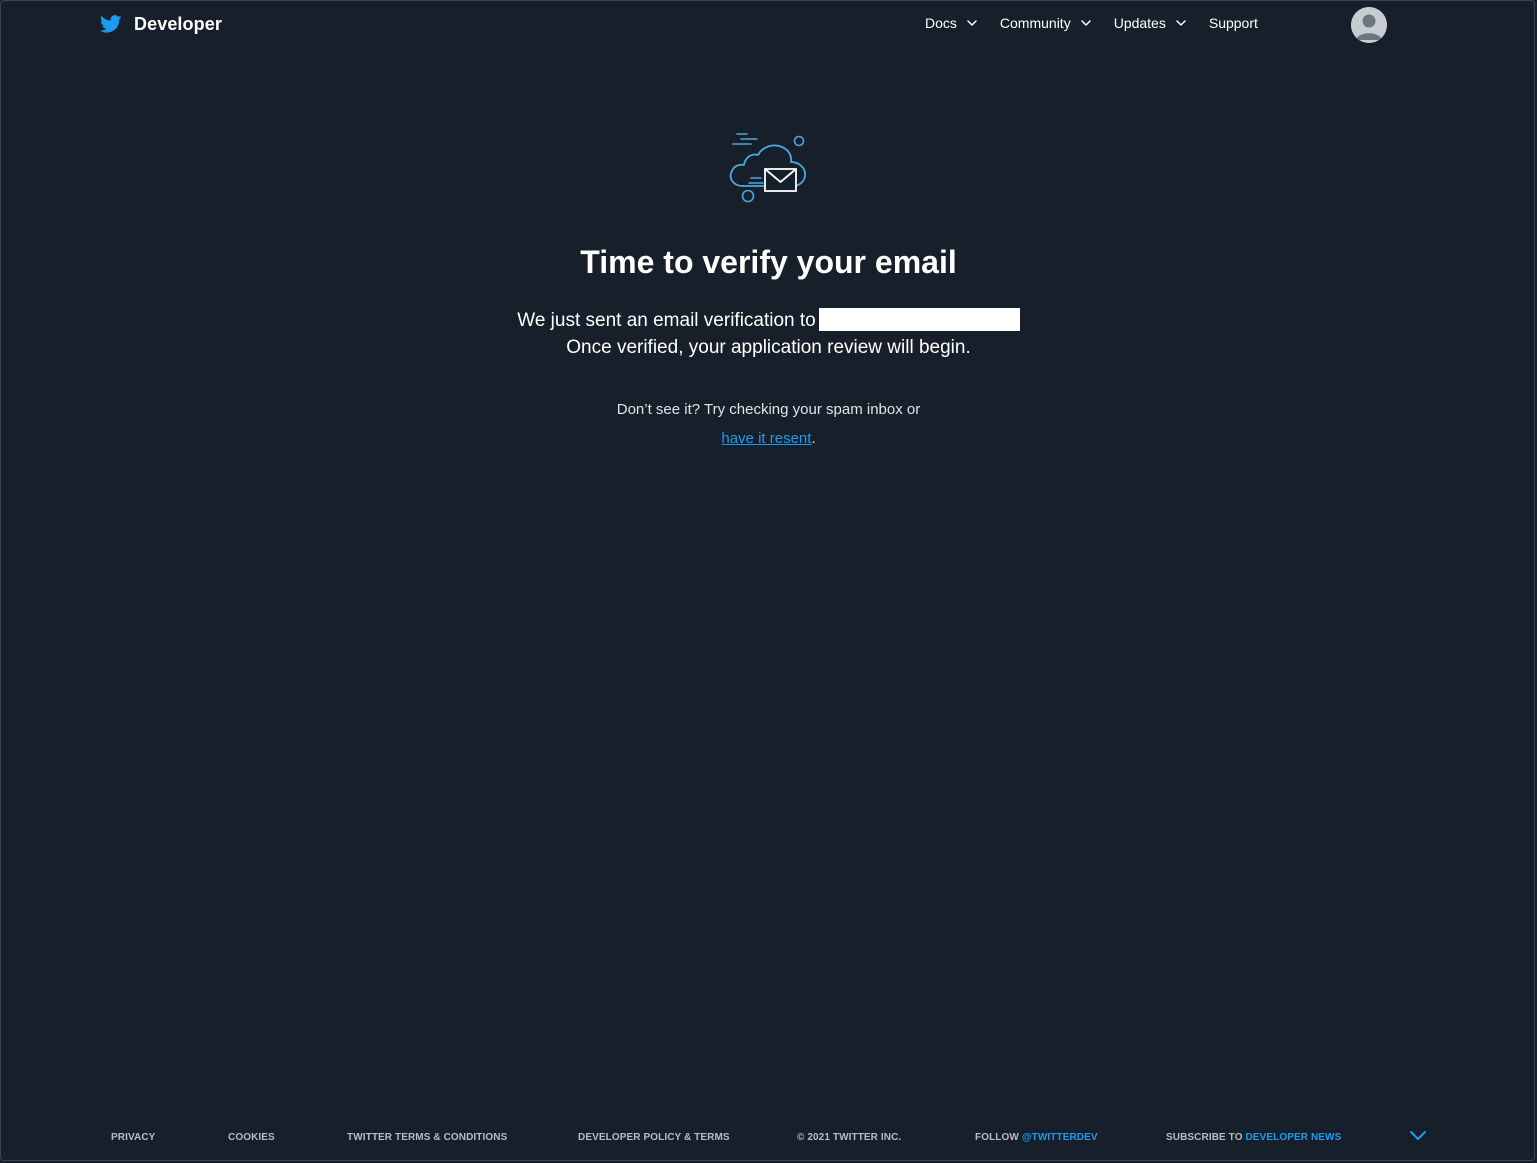 The image size is (1537, 1163). I want to click on top-nav: Developer Docs Community Updates Support, so click(768, 25).